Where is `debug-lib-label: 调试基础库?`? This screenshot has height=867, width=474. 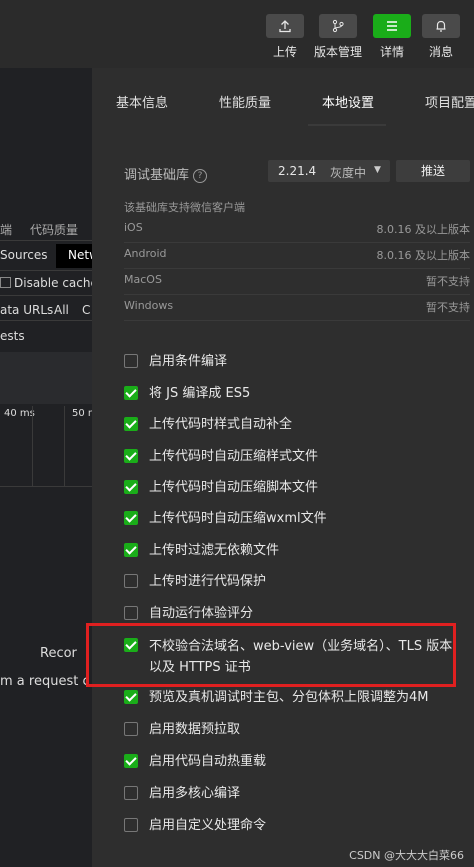 debug-lib-label: 调试基础库? is located at coordinates (166, 173).